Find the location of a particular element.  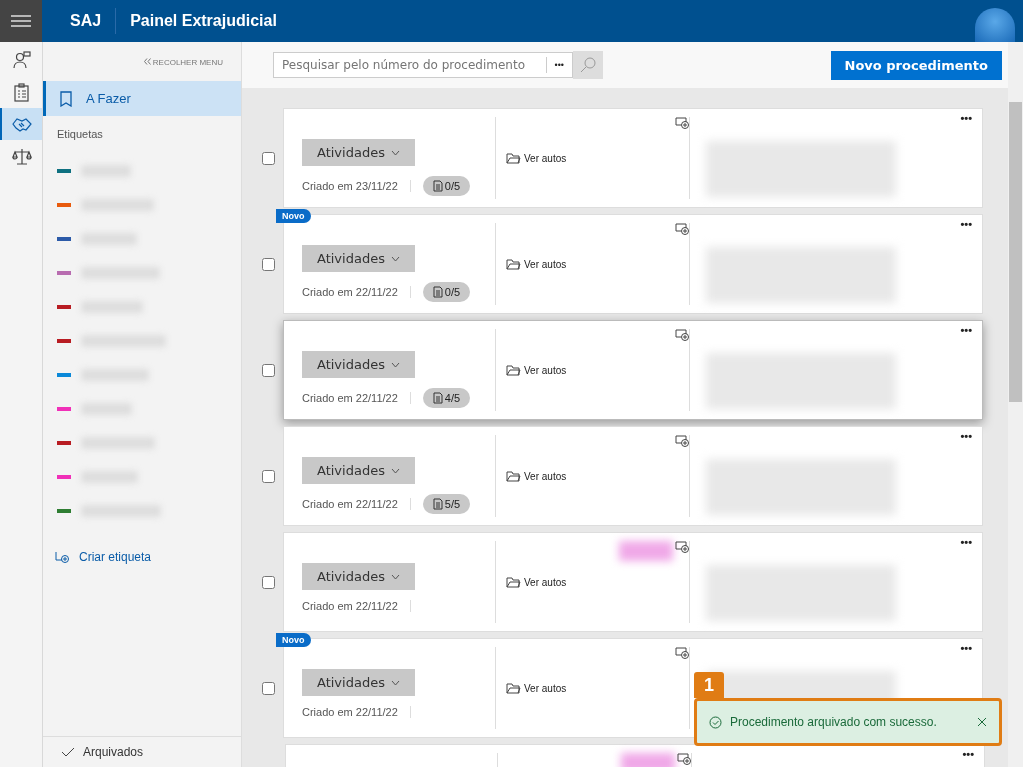

double-chevron-icon is located at coordinates (147, 61).